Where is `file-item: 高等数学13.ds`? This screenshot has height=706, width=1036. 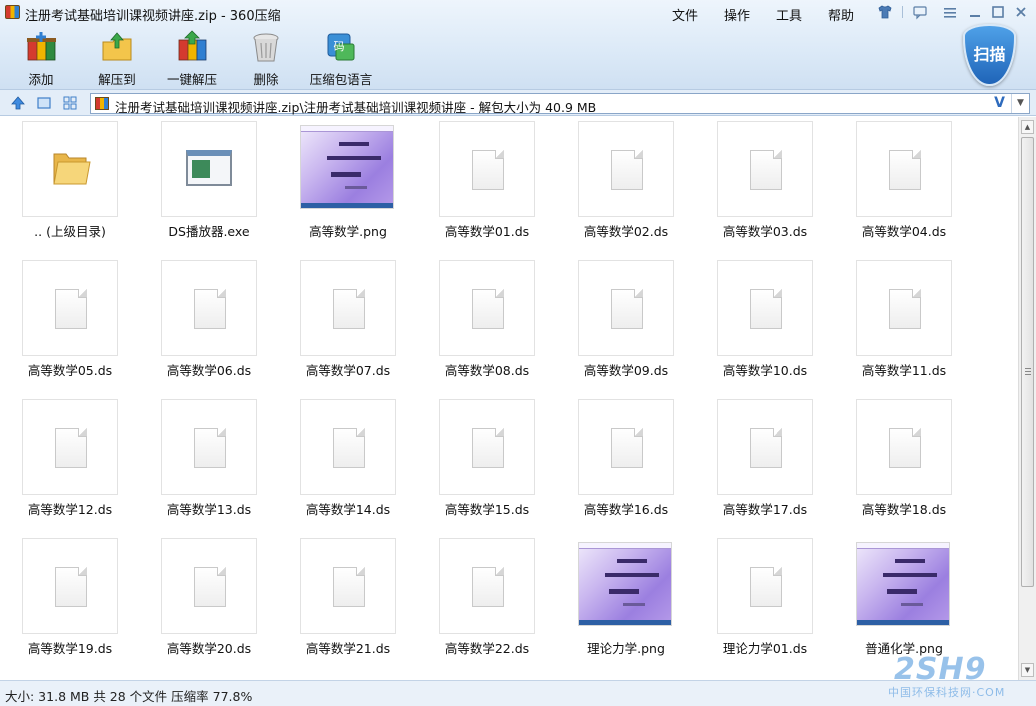
file-item: 高等数学13.ds is located at coordinates (219, 458).